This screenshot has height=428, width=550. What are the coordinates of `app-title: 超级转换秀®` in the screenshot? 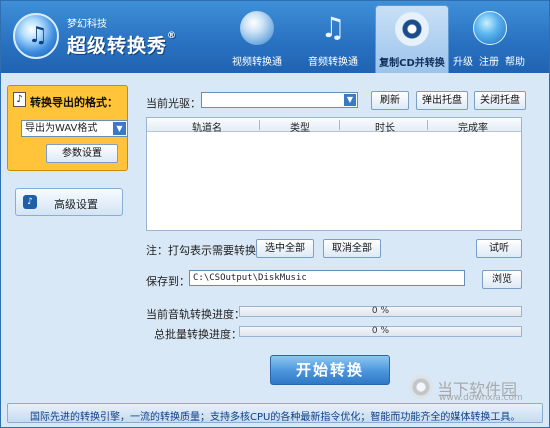 It's located at (122, 44).